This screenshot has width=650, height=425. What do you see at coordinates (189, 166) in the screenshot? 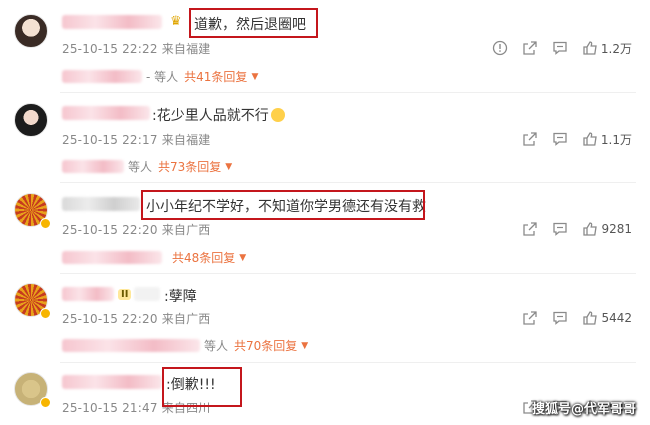
I see `view-replies-link: 共73条回复` at bounding box center [189, 166].